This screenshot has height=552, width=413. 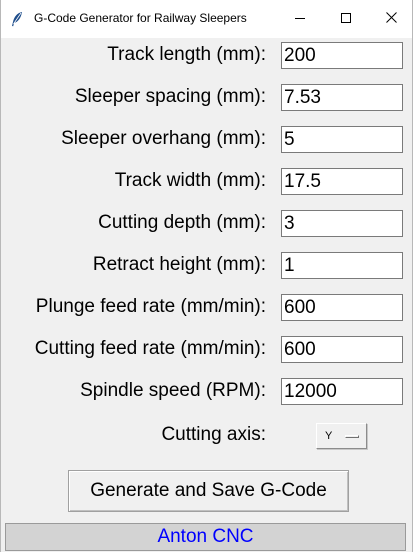 I want to click on sleeper-overhang-label: Sleeper overhang (mm):, so click(x=163, y=138).